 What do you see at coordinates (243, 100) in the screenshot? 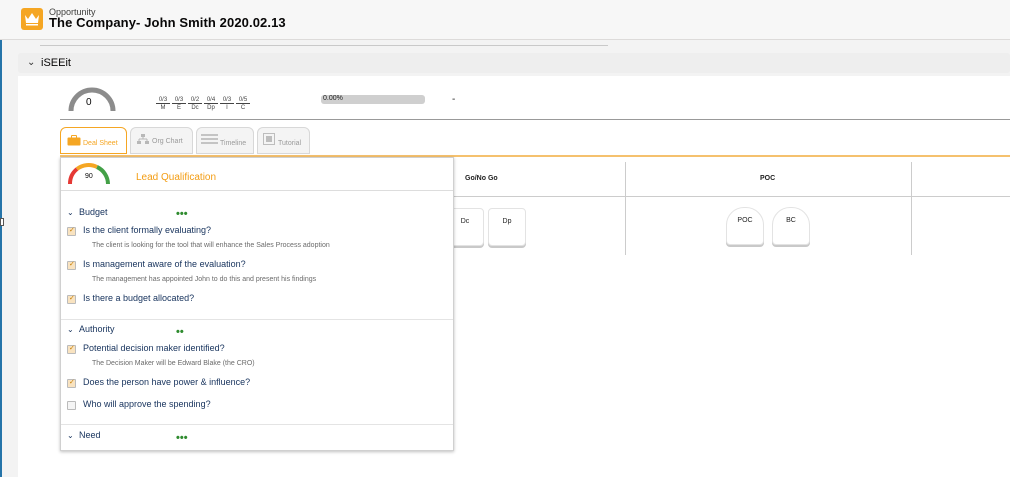
I see `score-fraction: 0/5` at bounding box center [243, 100].